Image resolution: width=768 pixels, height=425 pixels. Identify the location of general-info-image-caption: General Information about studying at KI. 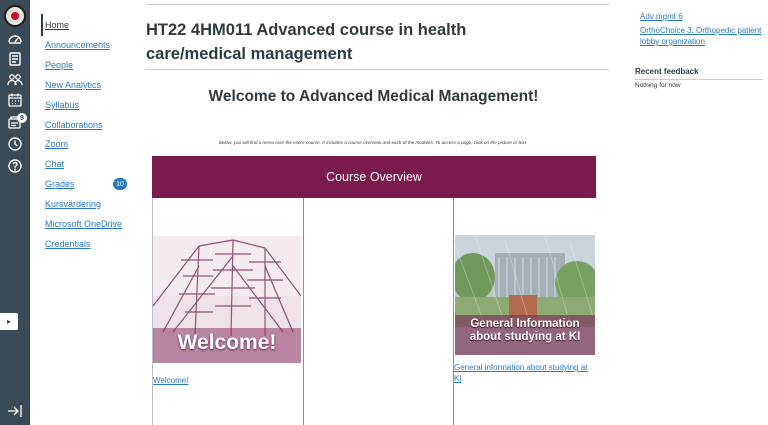
(525, 330).